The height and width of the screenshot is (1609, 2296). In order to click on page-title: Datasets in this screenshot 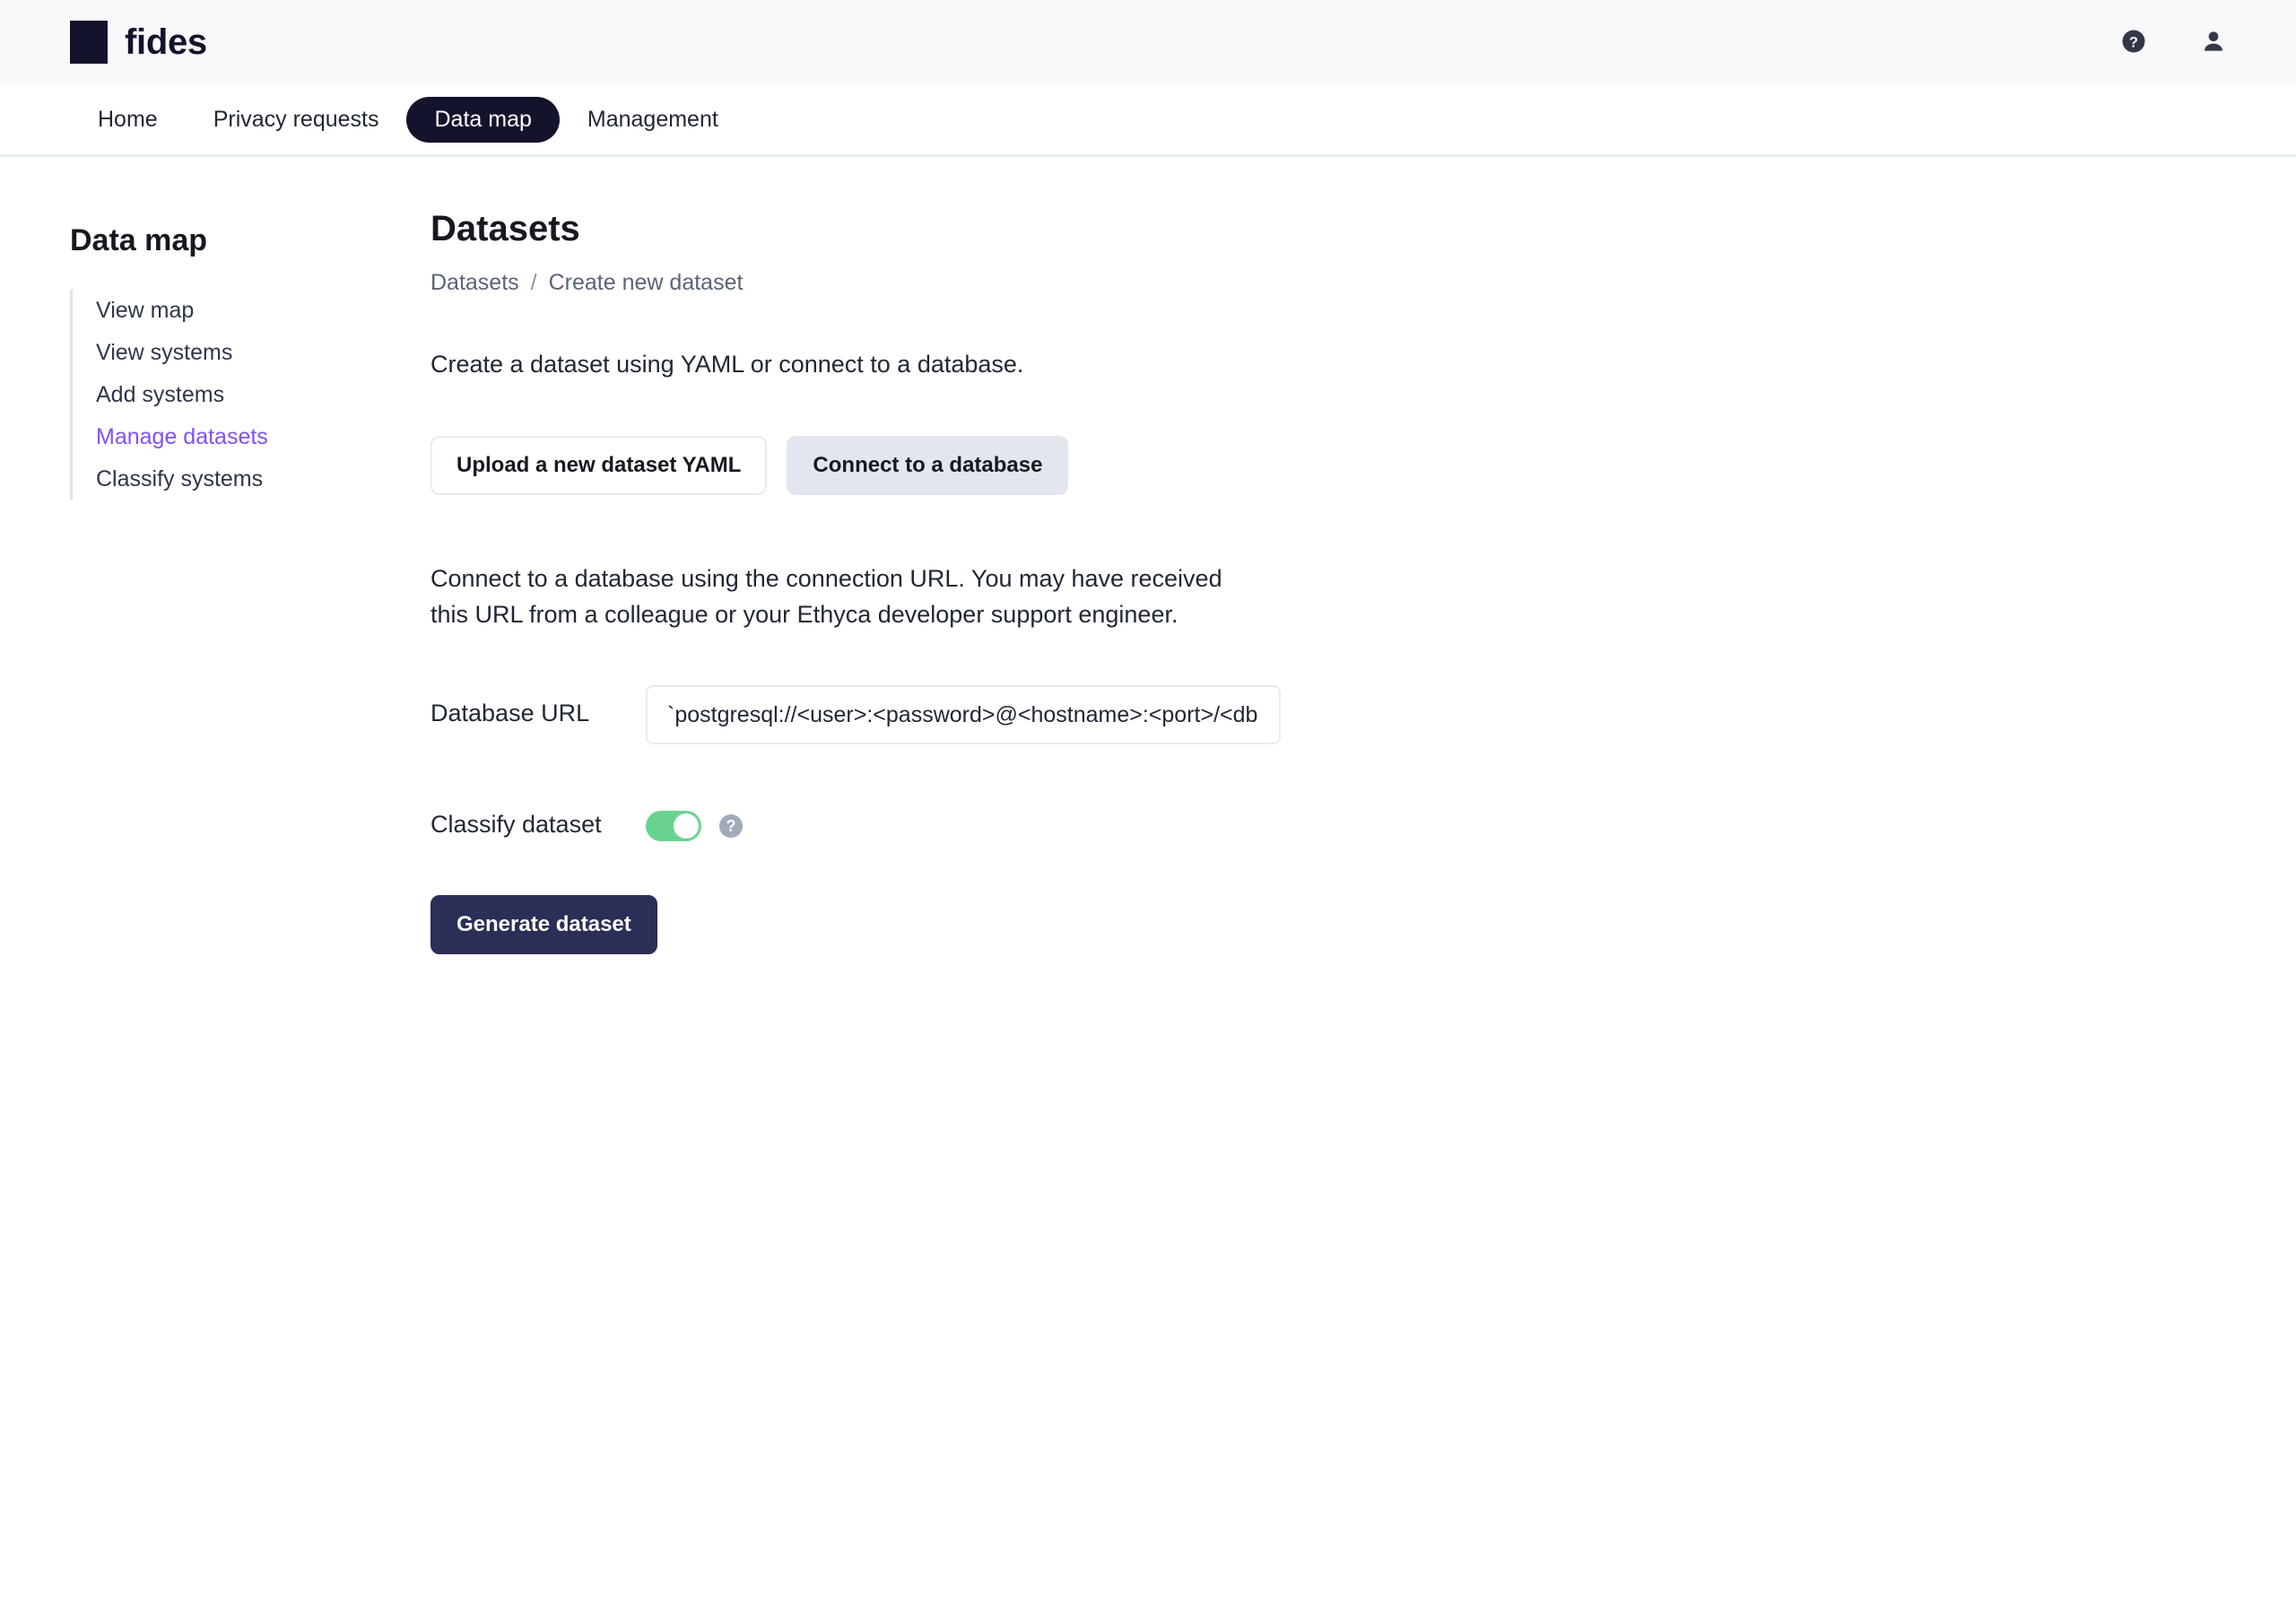, I will do `click(505, 228)`.